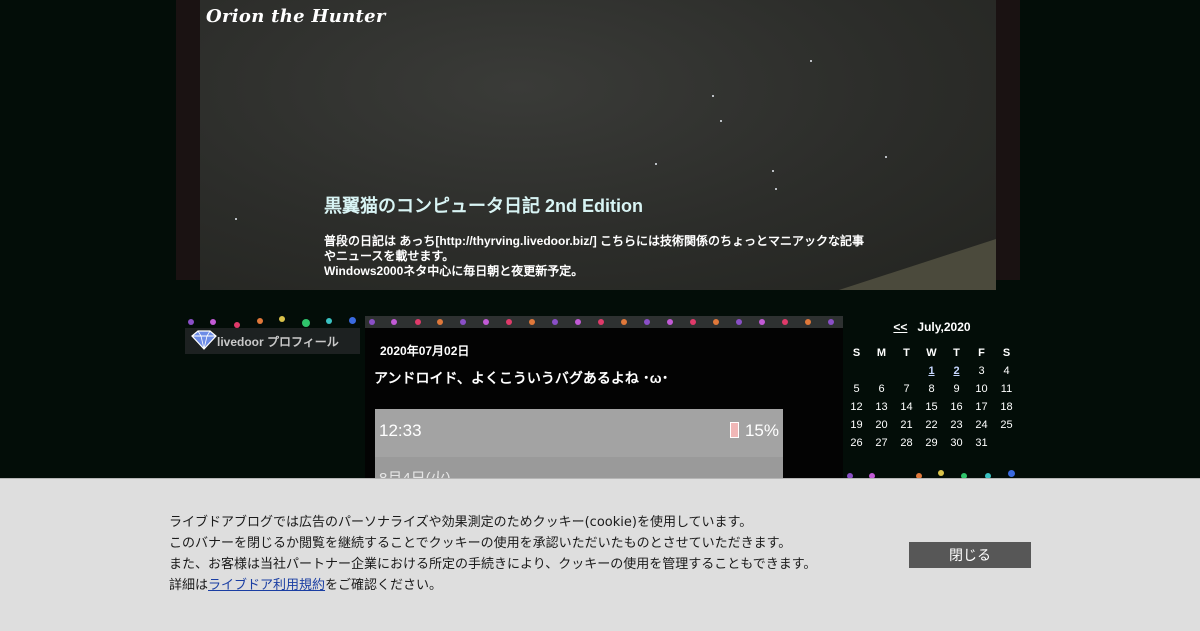 Image resolution: width=1200 pixels, height=631 pixels. I want to click on calendar-day: 16, so click(956, 407).